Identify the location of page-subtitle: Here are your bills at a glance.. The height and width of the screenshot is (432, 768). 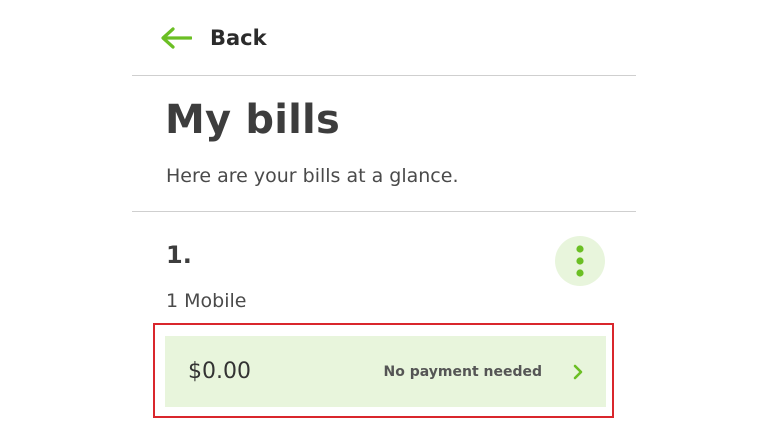
(312, 176).